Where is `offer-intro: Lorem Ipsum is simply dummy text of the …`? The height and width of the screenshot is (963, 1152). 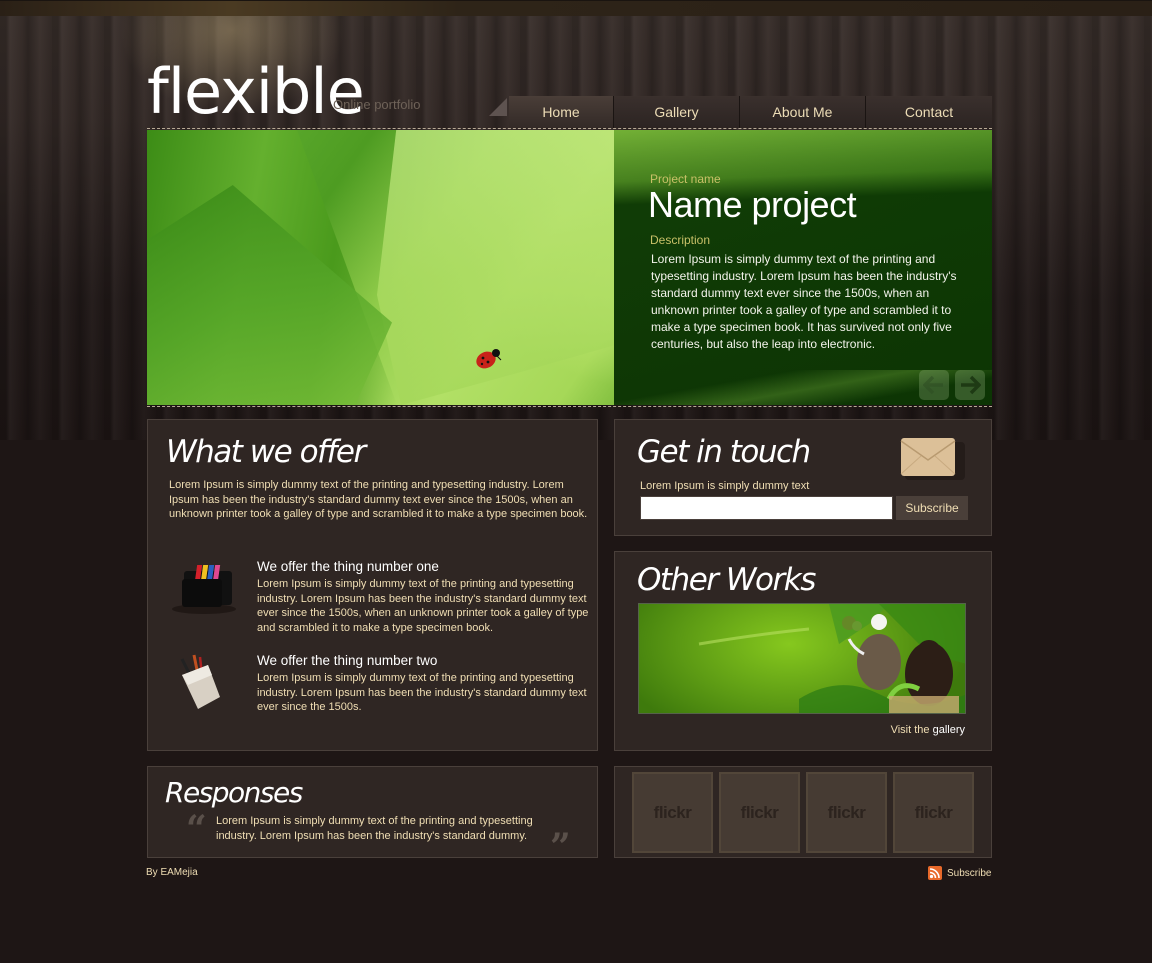
offer-intro: Lorem Ipsum is simply dummy text of the … is located at coordinates (378, 499).